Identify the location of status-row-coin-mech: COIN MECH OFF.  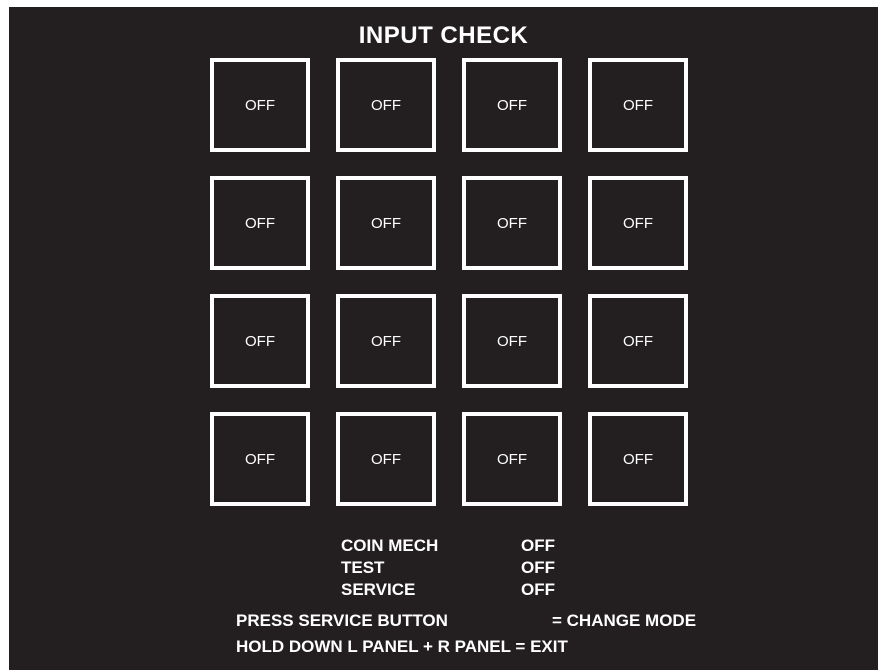
(448, 546).